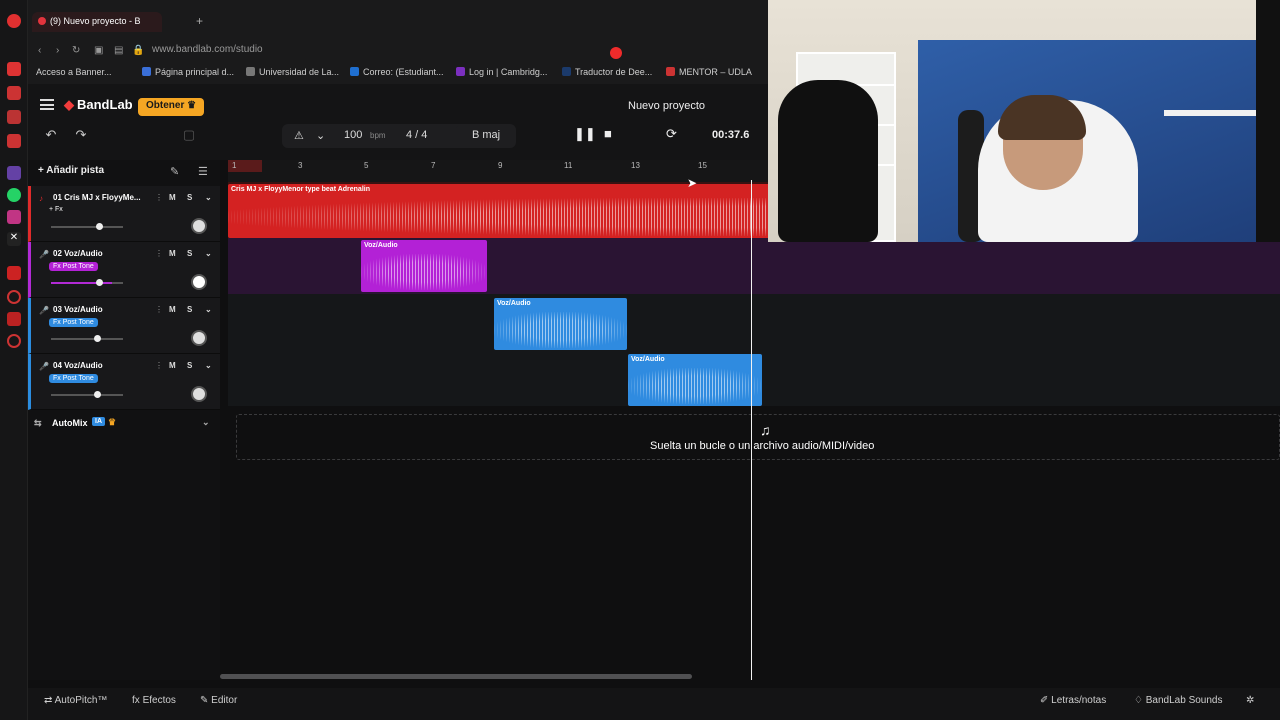 The height and width of the screenshot is (720, 1280). Describe the element at coordinates (124, 423) in the screenshot. I see `automix-row: ⇆ AutoMix IA ♛ ⌄` at that location.